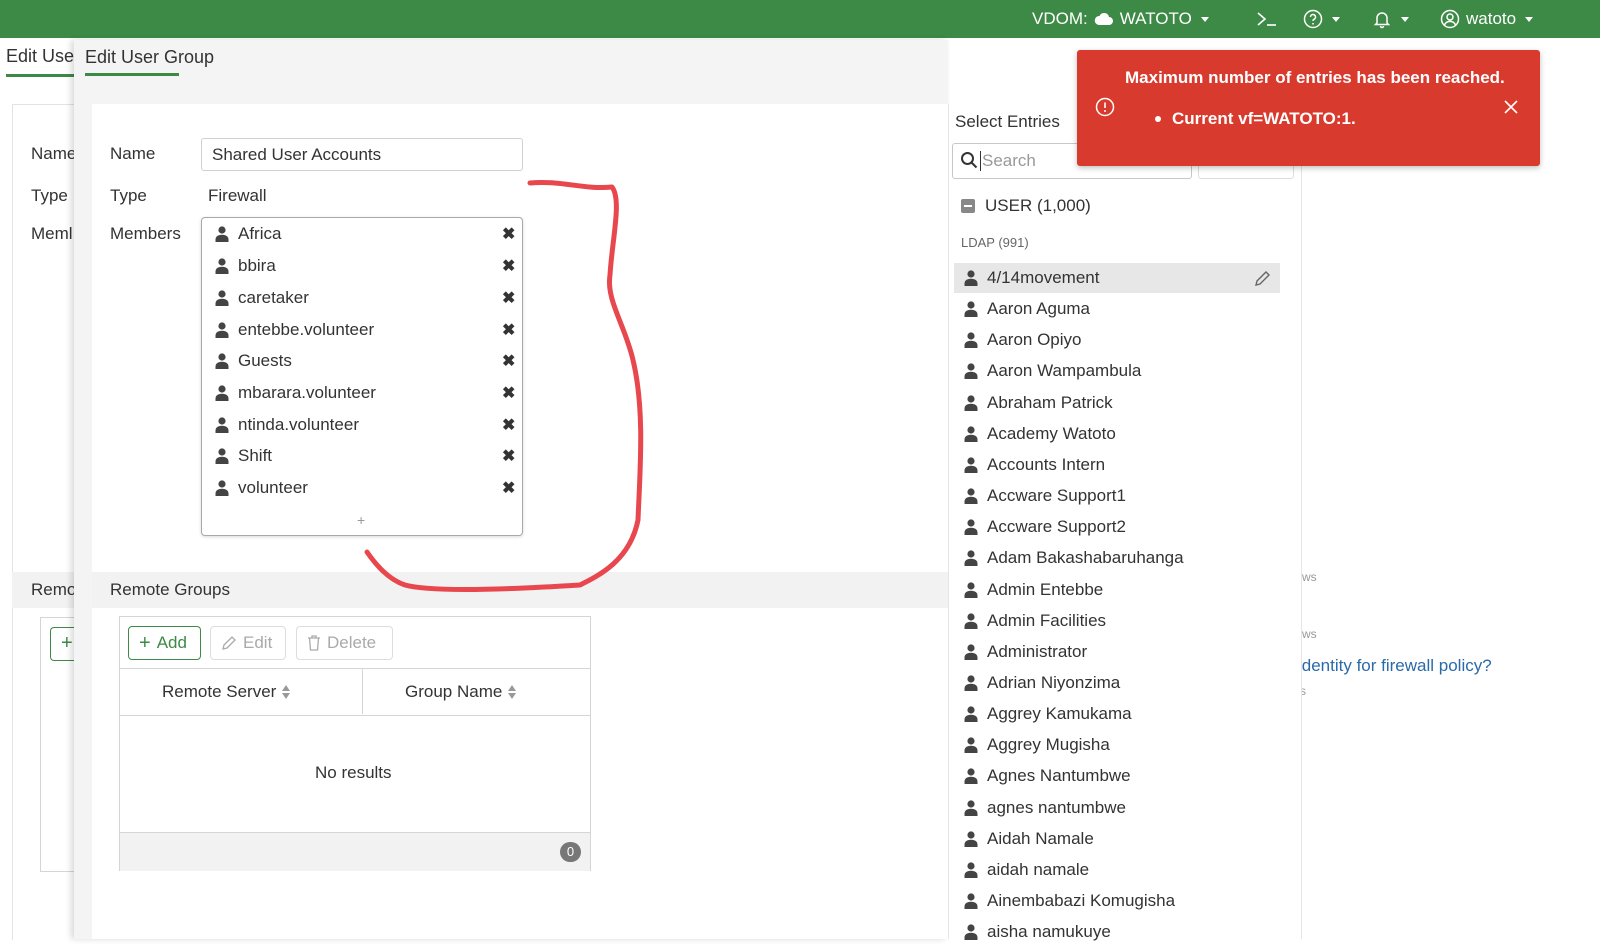  What do you see at coordinates (171, 642) in the screenshot?
I see `add-label: Add` at bounding box center [171, 642].